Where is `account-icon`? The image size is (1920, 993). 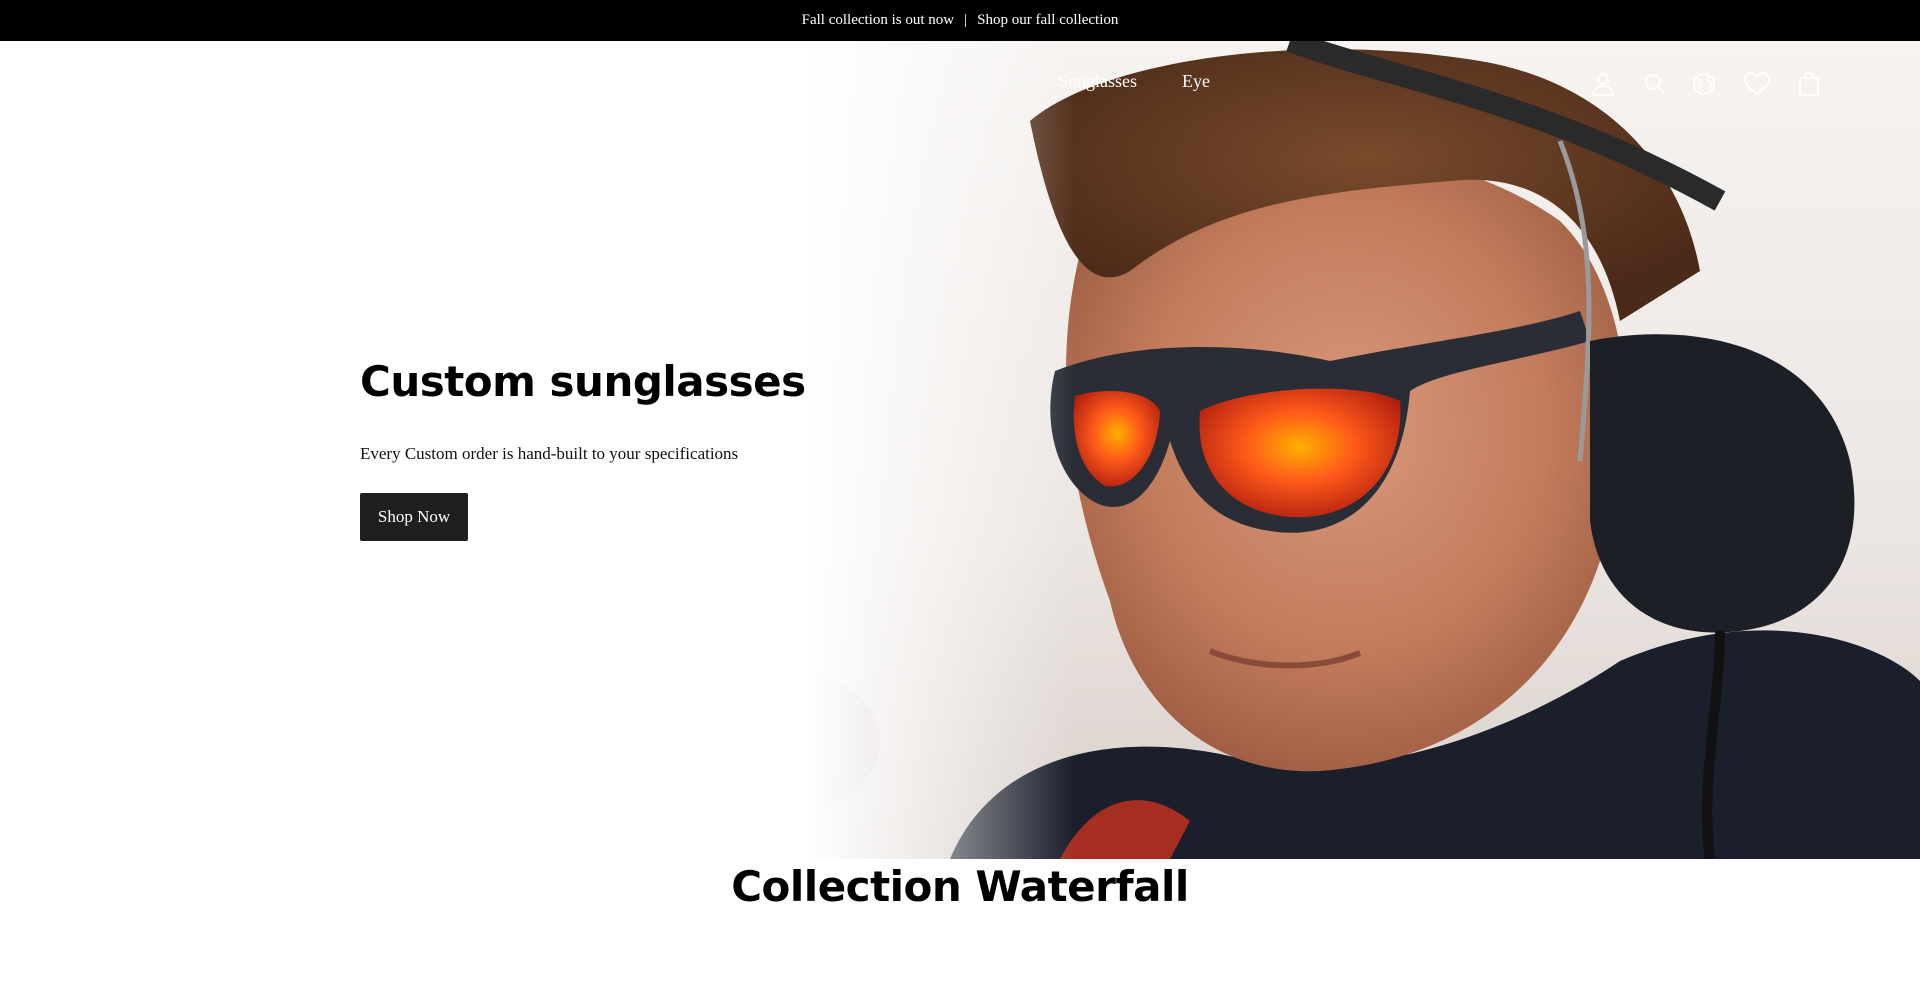 account-icon is located at coordinates (1603, 84).